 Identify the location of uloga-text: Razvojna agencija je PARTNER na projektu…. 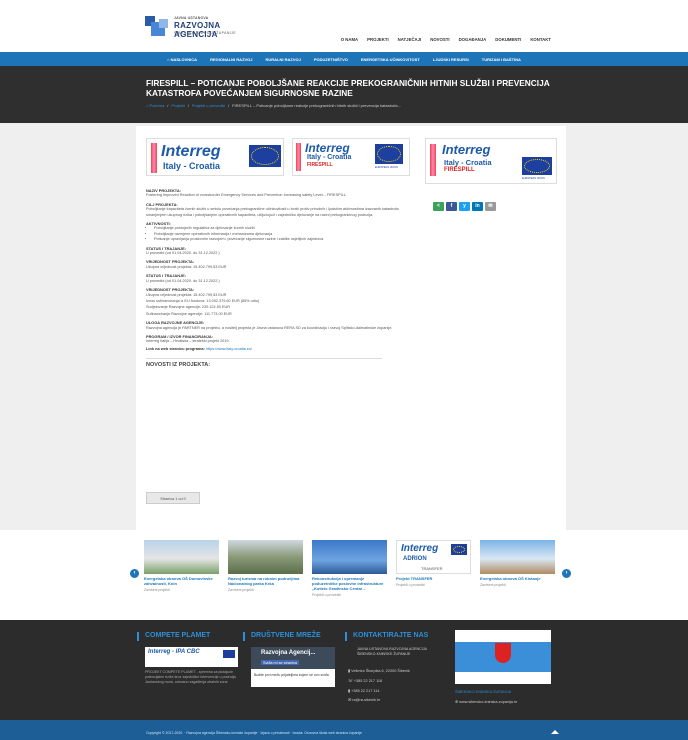
(269, 327).